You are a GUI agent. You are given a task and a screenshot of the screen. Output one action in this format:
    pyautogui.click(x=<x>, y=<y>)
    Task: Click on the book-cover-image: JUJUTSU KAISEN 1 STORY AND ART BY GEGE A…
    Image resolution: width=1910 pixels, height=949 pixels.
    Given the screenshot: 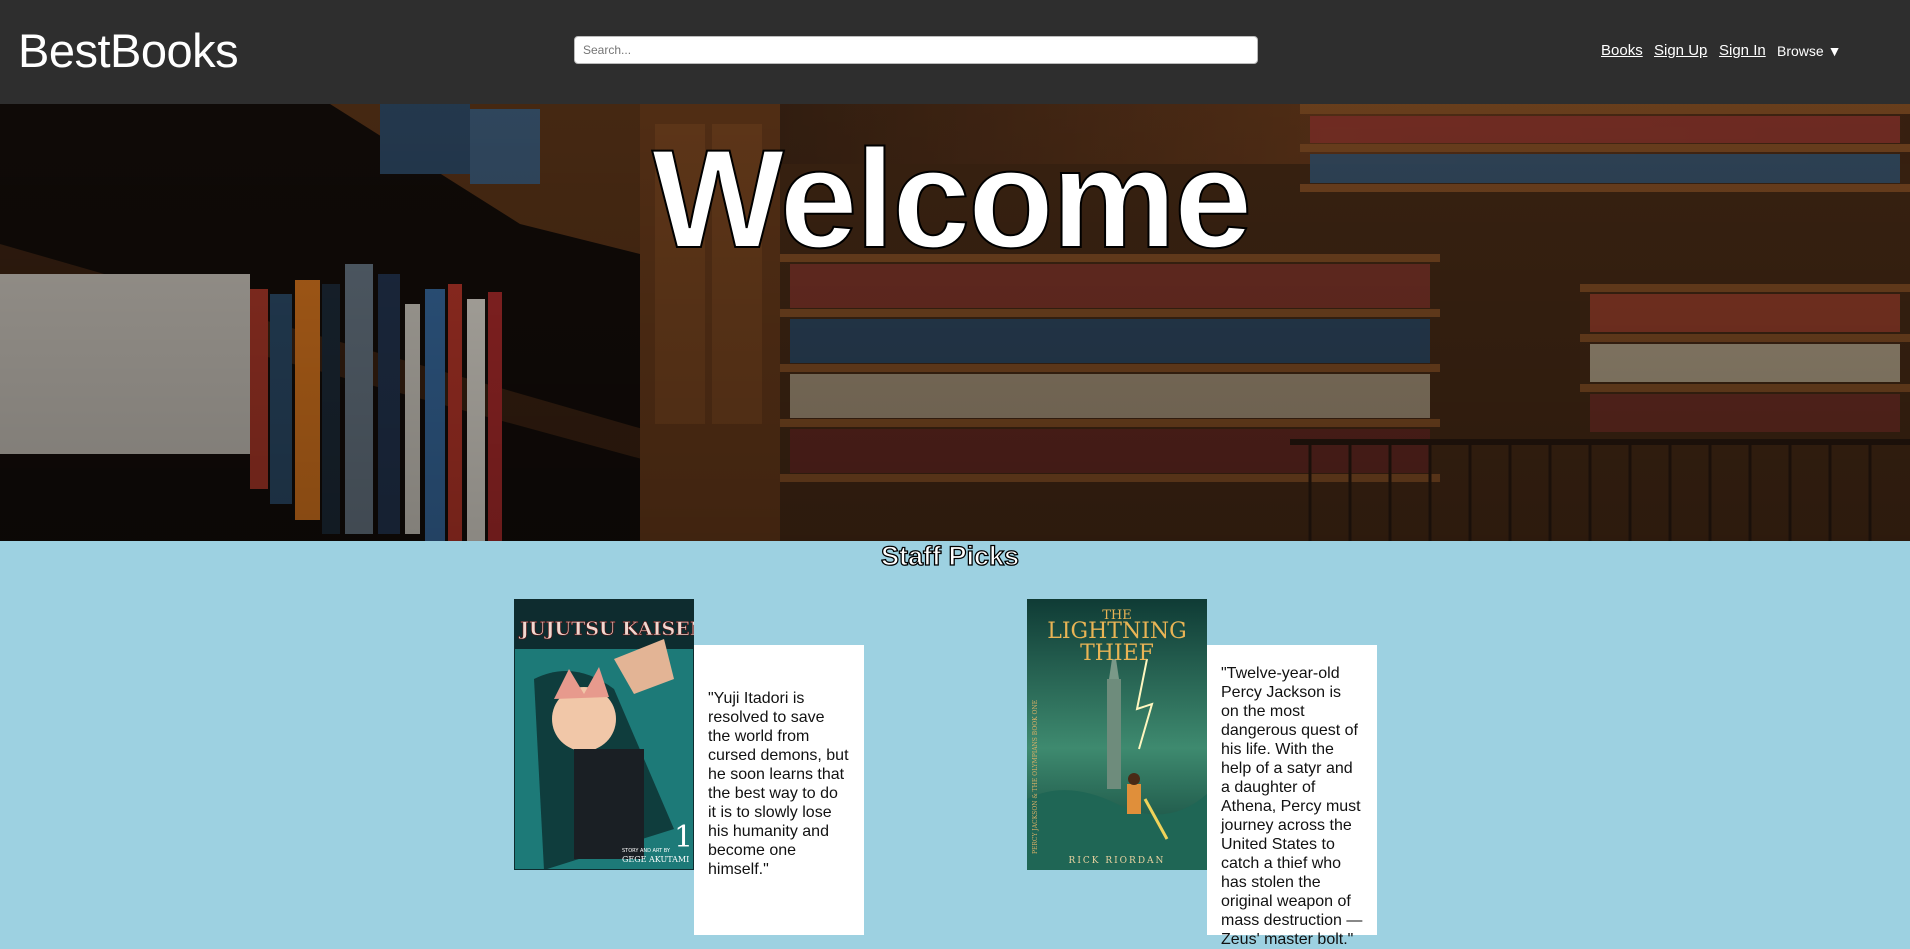 What is the action you would take?
    pyautogui.click(x=604, y=734)
    